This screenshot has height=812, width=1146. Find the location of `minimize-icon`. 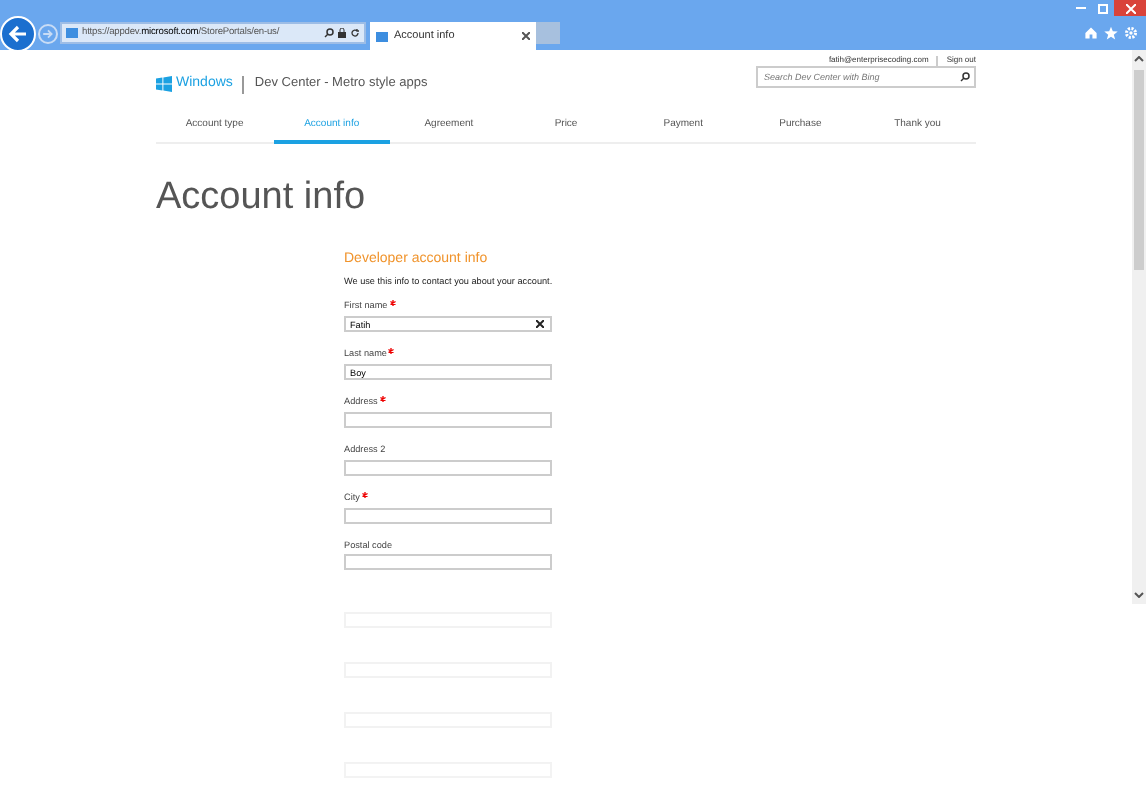

minimize-icon is located at coordinates (1081, 8).